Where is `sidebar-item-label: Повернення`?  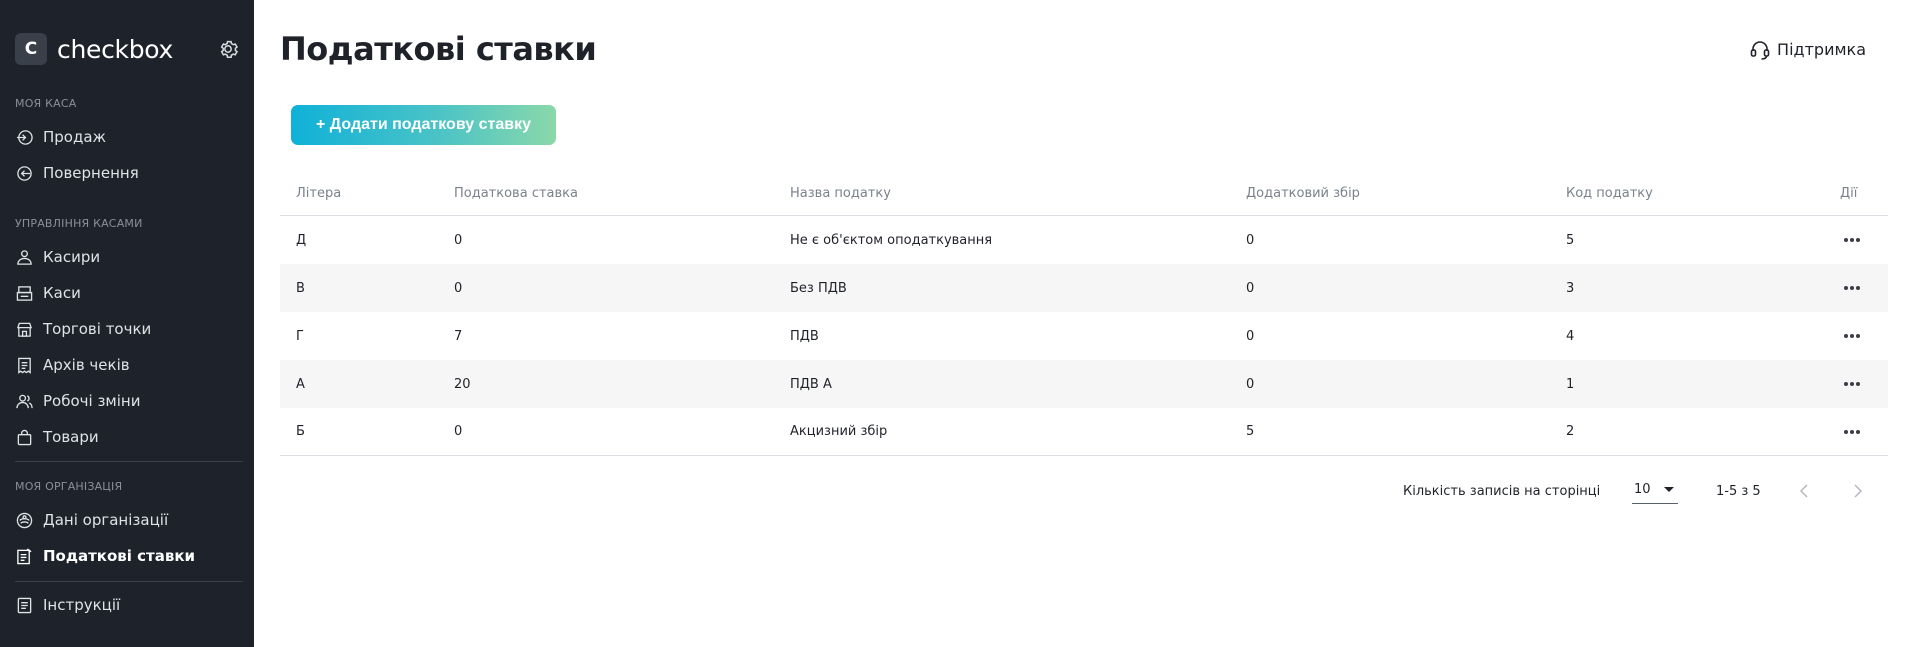
sidebar-item-label: Повернення is located at coordinates (91, 173).